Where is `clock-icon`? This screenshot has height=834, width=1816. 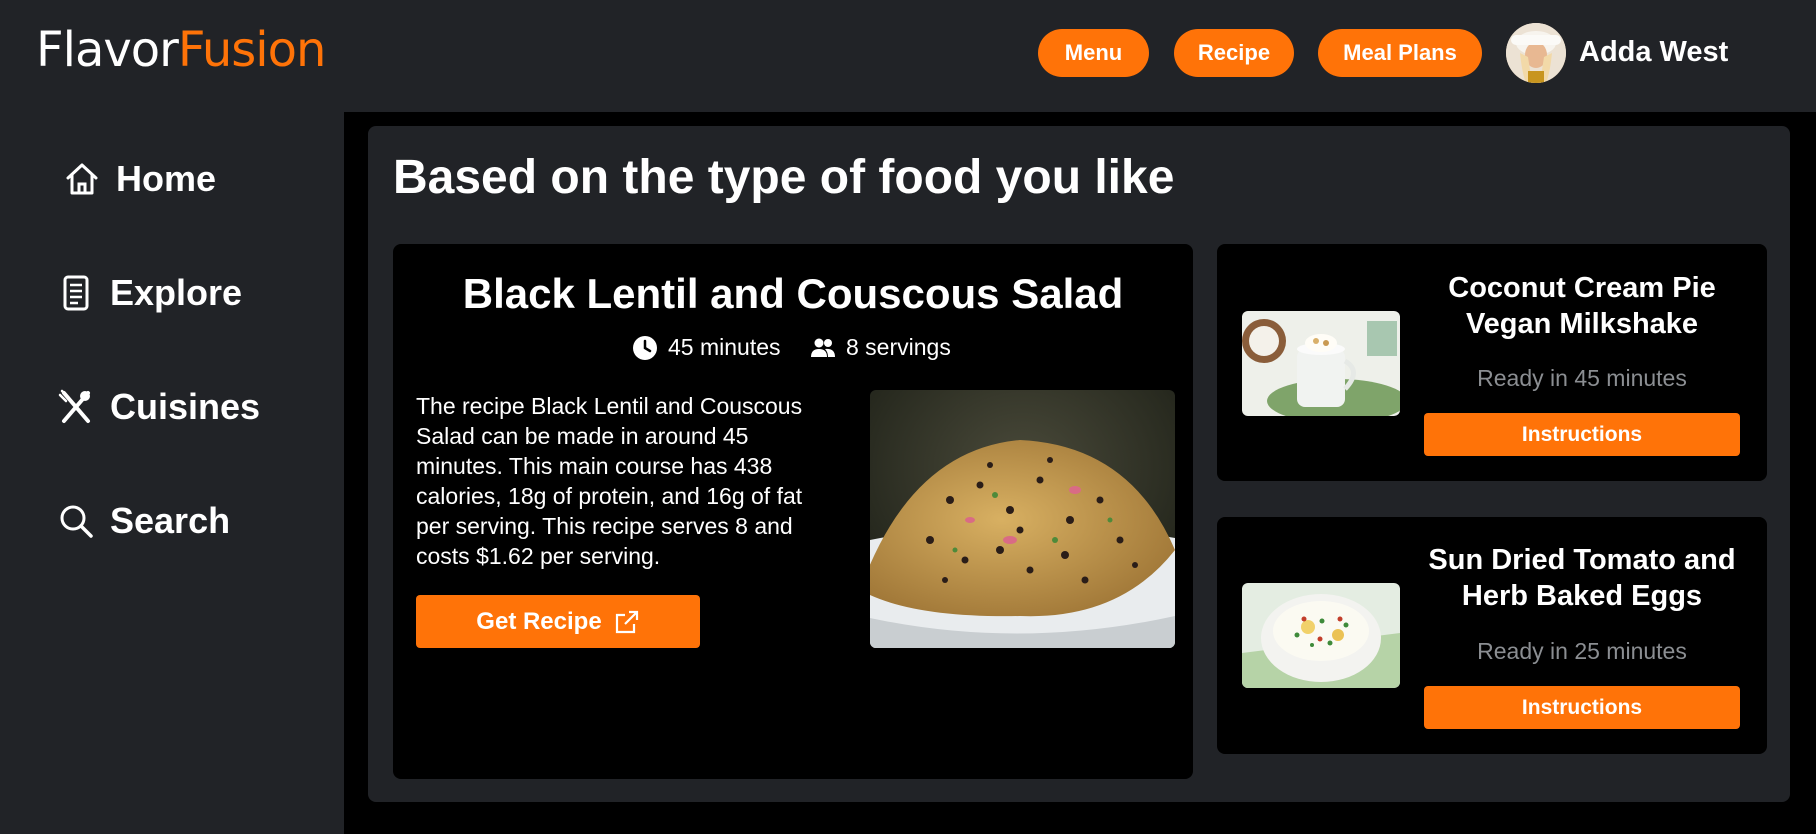
clock-icon is located at coordinates (645, 347).